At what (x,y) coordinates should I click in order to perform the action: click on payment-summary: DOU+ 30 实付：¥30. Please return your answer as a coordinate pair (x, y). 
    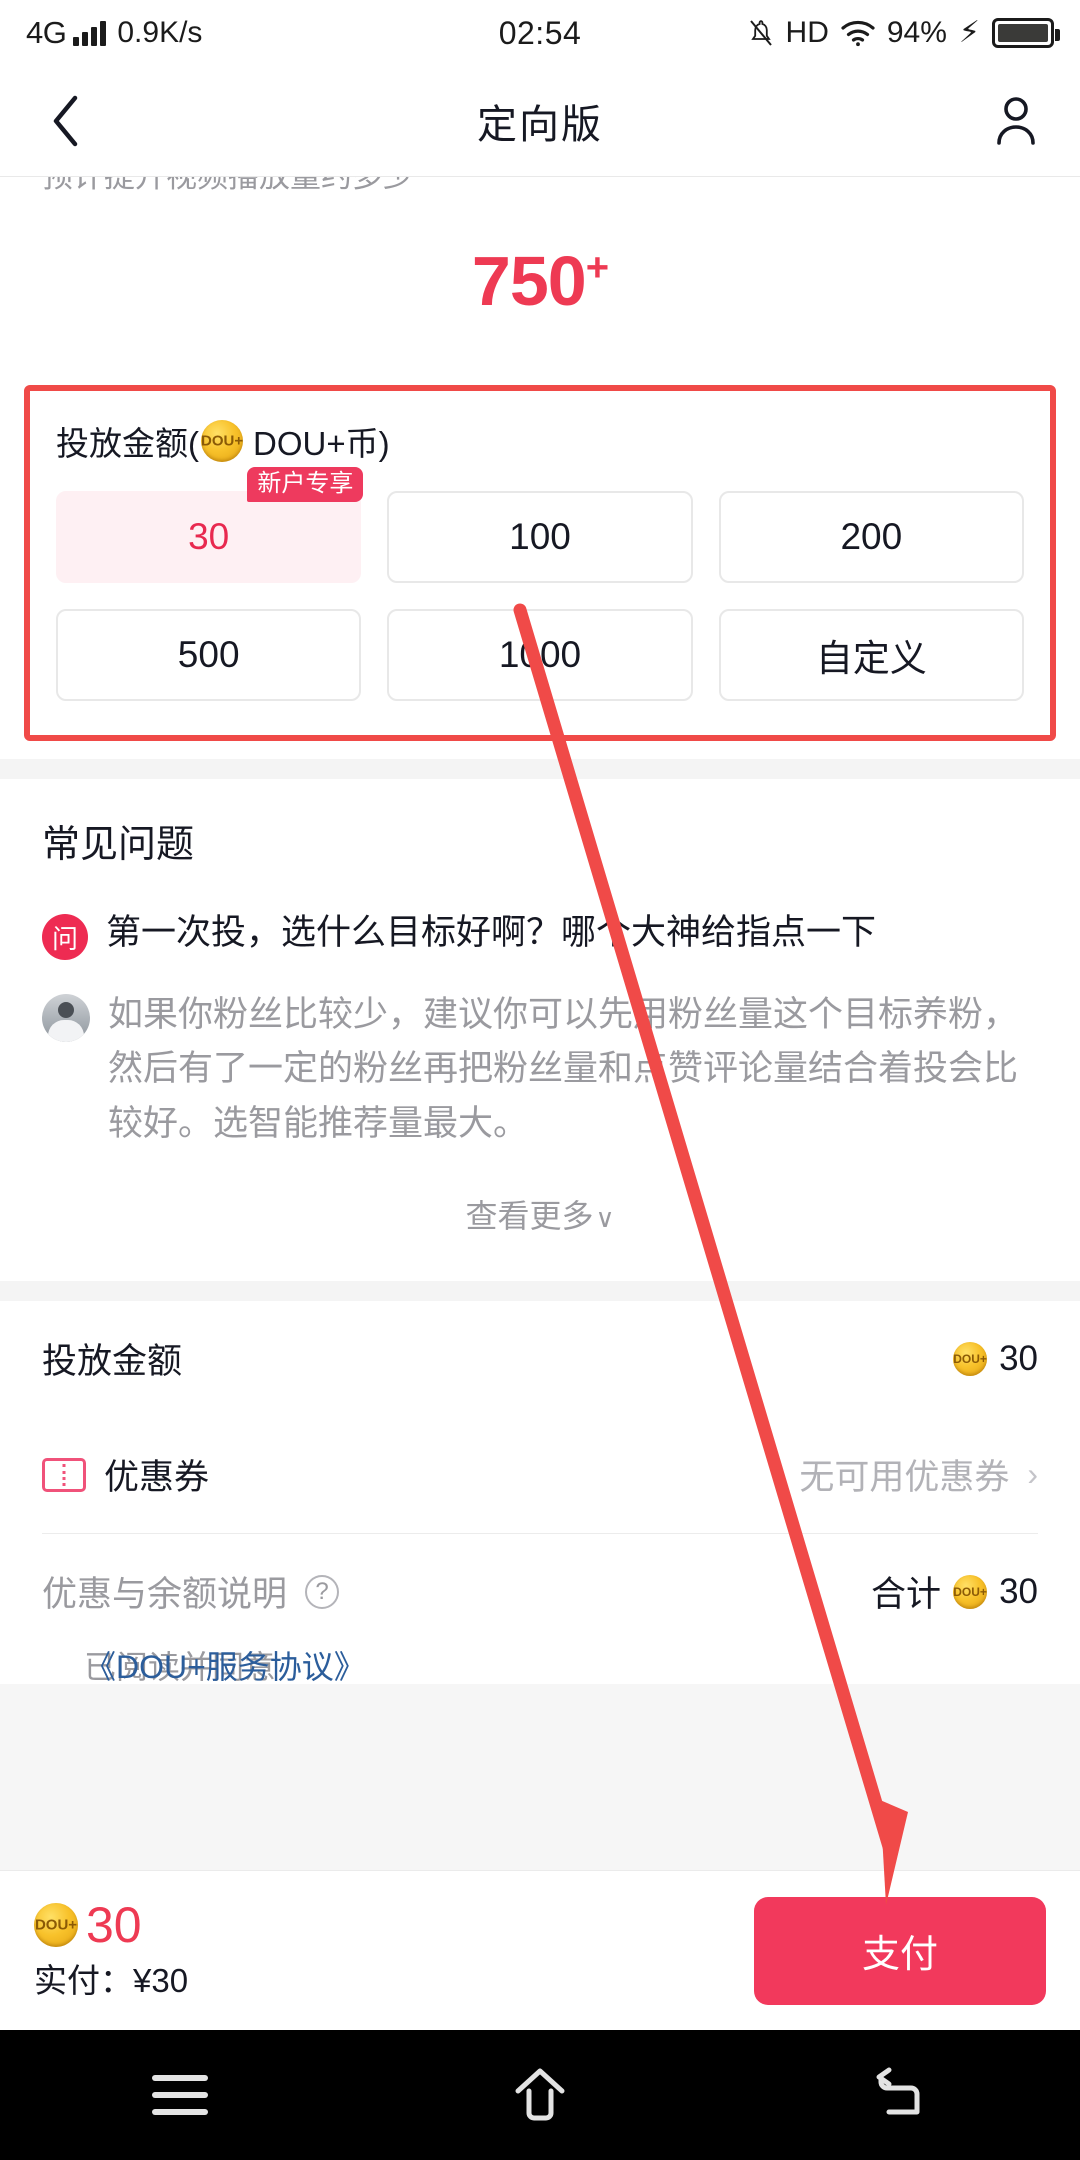
    Looking at the image, I should click on (111, 1951).